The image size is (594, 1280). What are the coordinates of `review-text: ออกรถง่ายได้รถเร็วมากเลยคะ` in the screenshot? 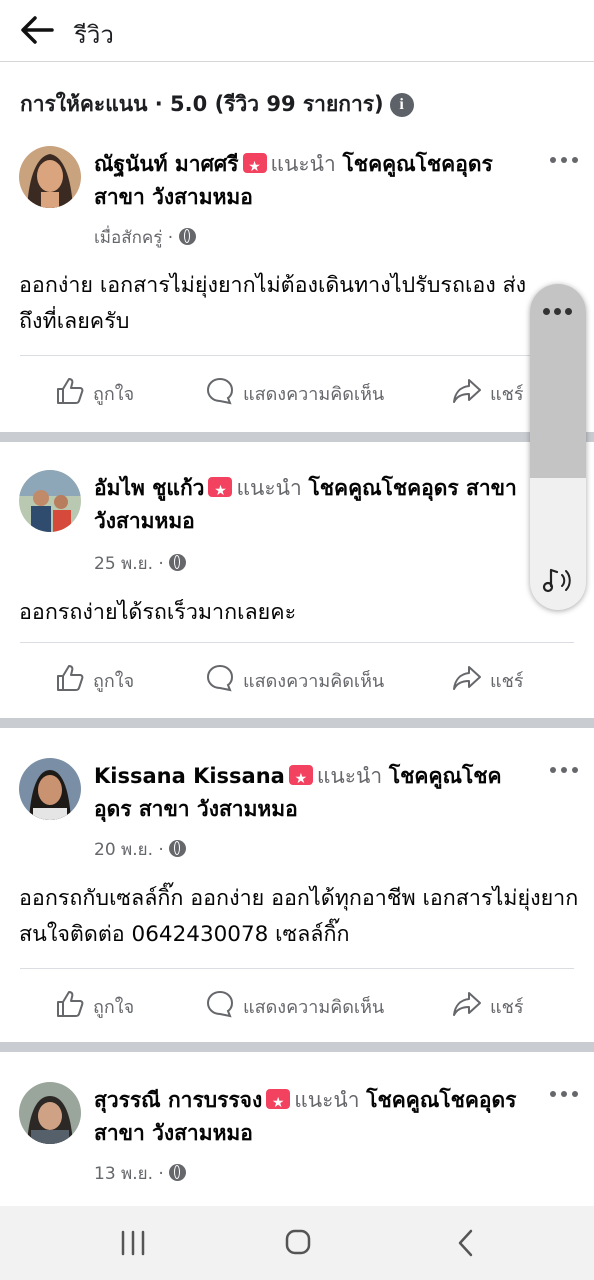 It's located at (158, 612).